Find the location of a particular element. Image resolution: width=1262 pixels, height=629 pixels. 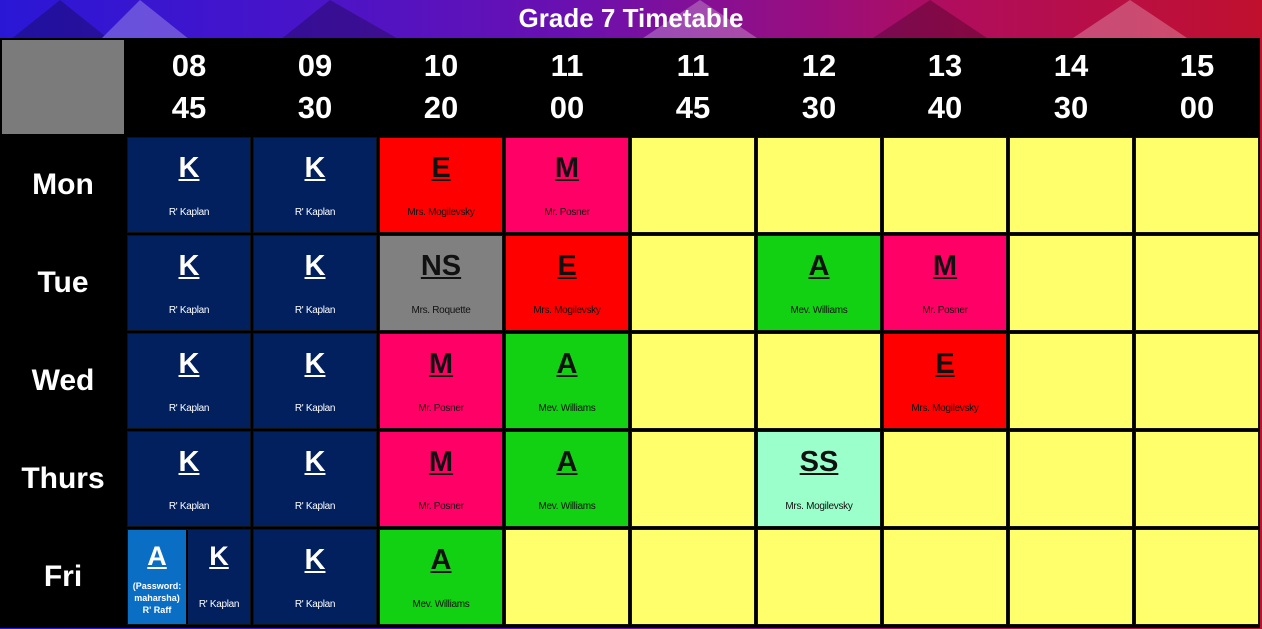

lesson-cell-thurs-2: M Mr. Posner is located at coordinates (441, 479).